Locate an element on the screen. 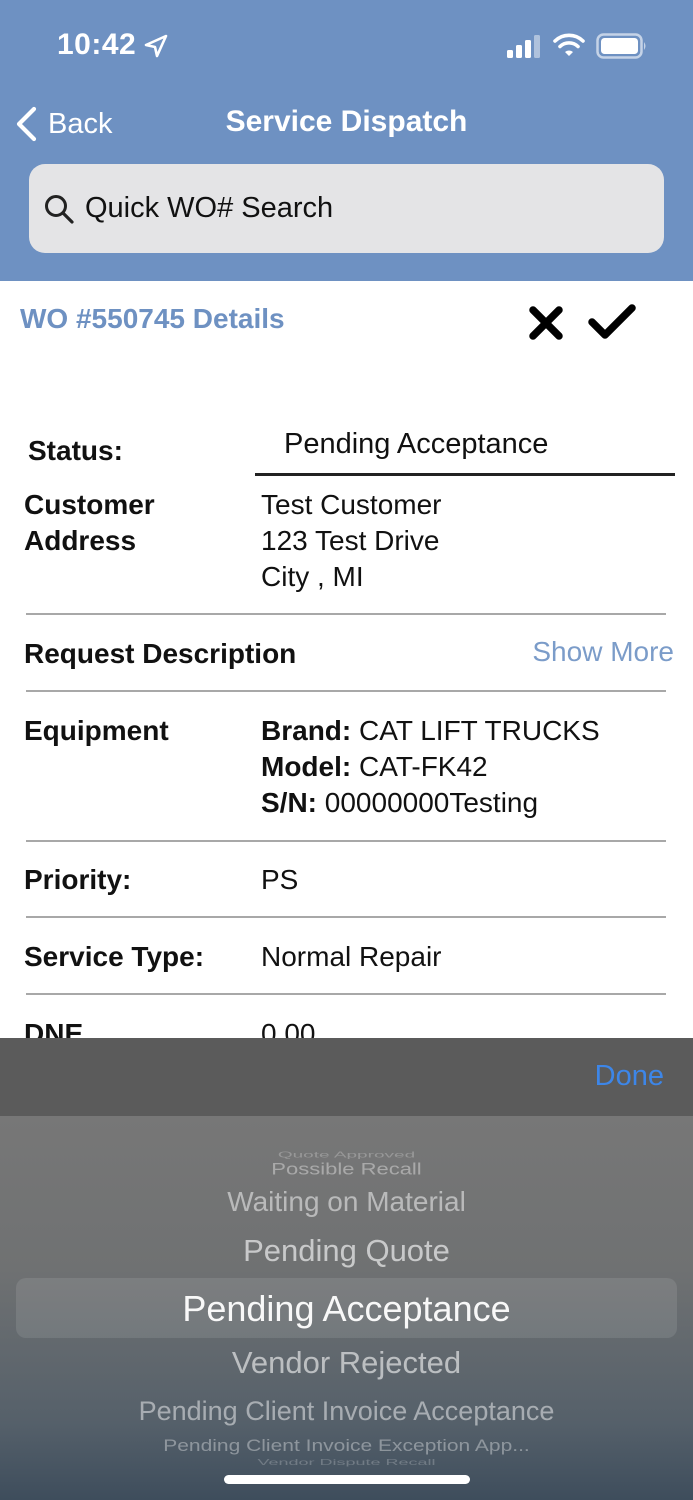  picker-toolbar: Done is located at coordinates (346, 1077).